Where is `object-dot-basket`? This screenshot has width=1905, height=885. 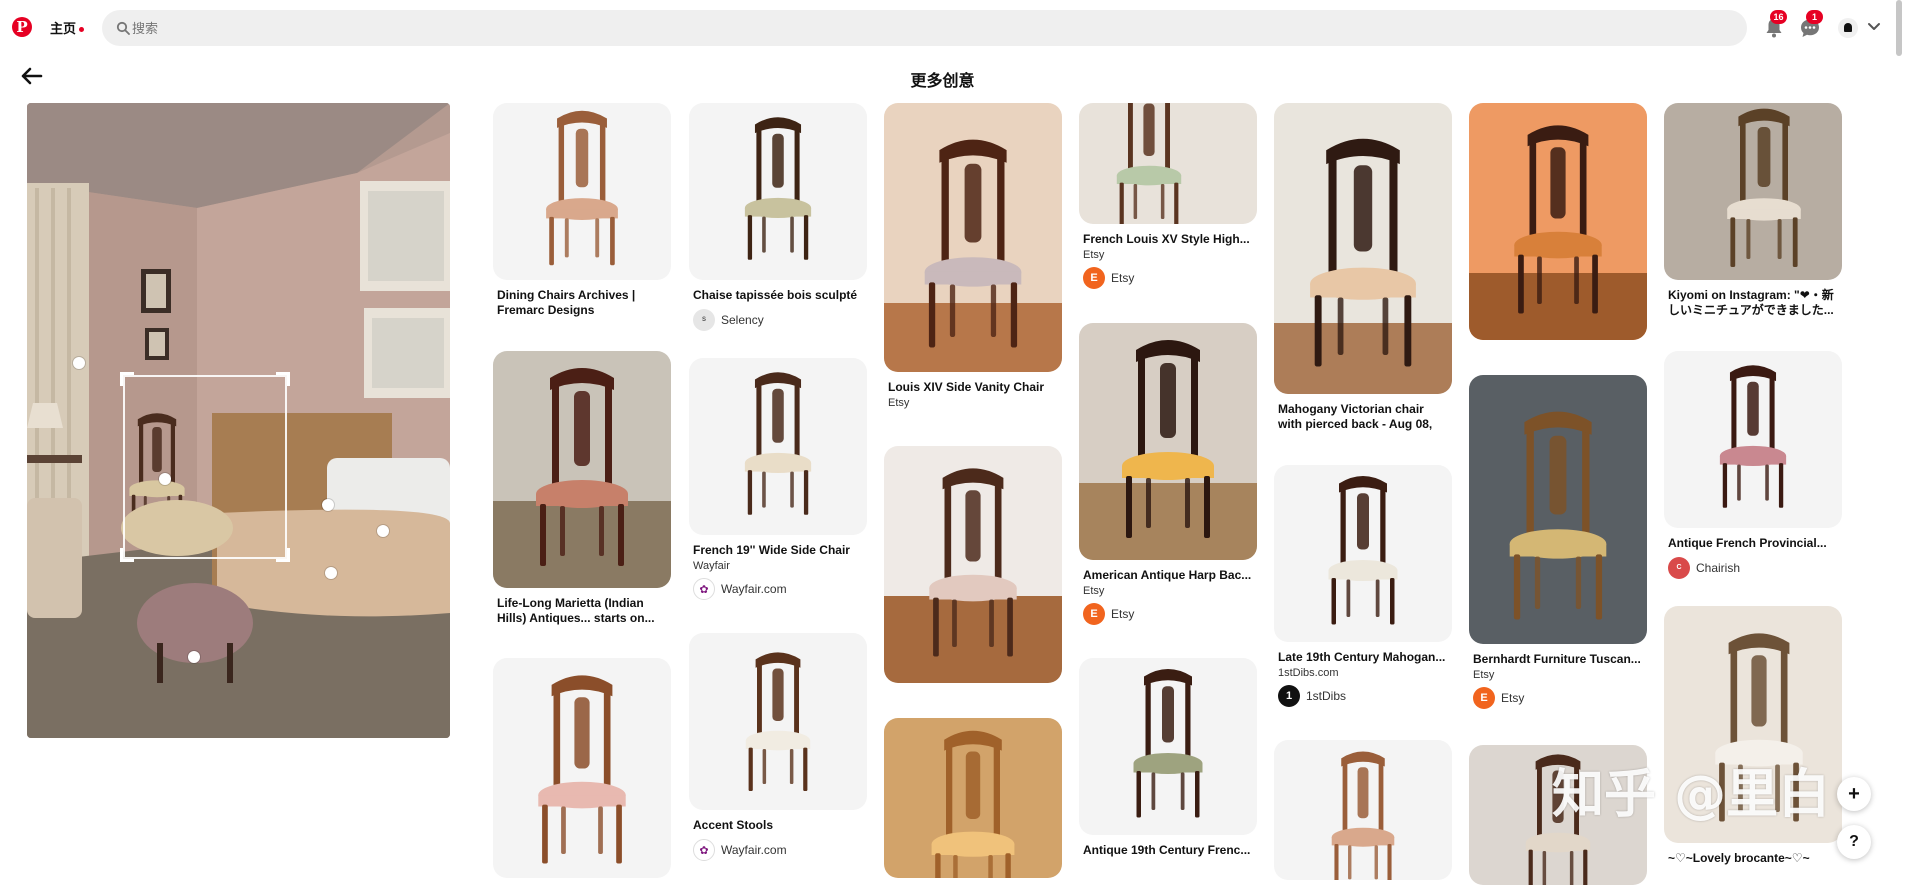 object-dot-basket is located at coordinates (331, 573).